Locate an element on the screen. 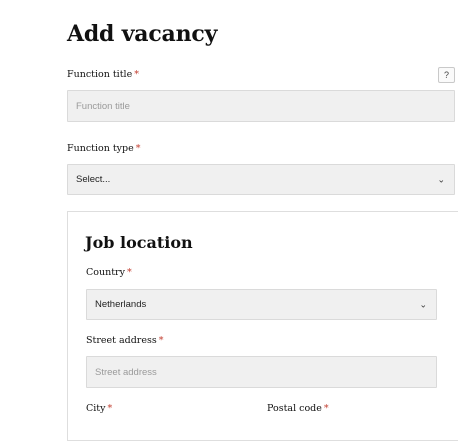 This screenshot has width=458, height=441. function-title-label: Function title * is located at coordinates (103, 74).